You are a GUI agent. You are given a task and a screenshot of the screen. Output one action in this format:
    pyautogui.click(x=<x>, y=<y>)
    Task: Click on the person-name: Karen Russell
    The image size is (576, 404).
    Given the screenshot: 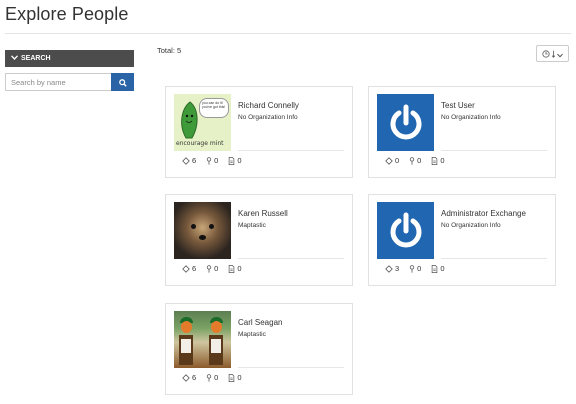 What is the action you would take?
    pyautogui.click(x=263, y=213)
    